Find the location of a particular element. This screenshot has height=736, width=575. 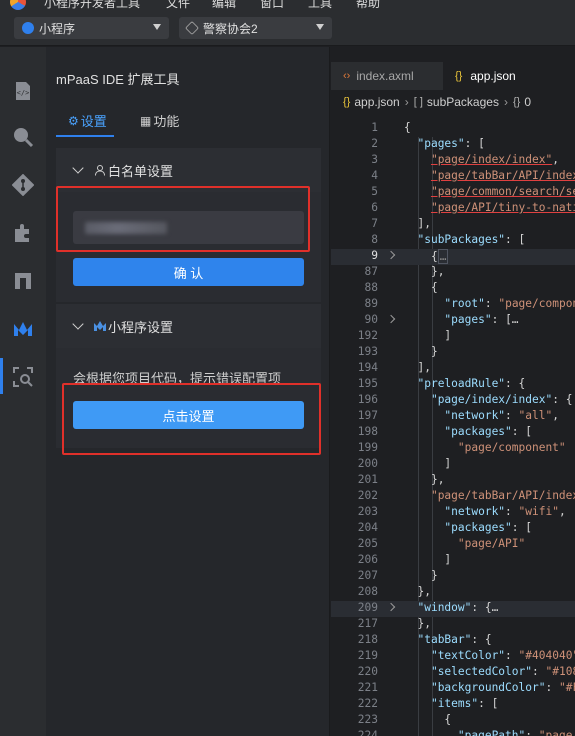

code-line: 197 "network": "all", is located at coordinates (453, 417).